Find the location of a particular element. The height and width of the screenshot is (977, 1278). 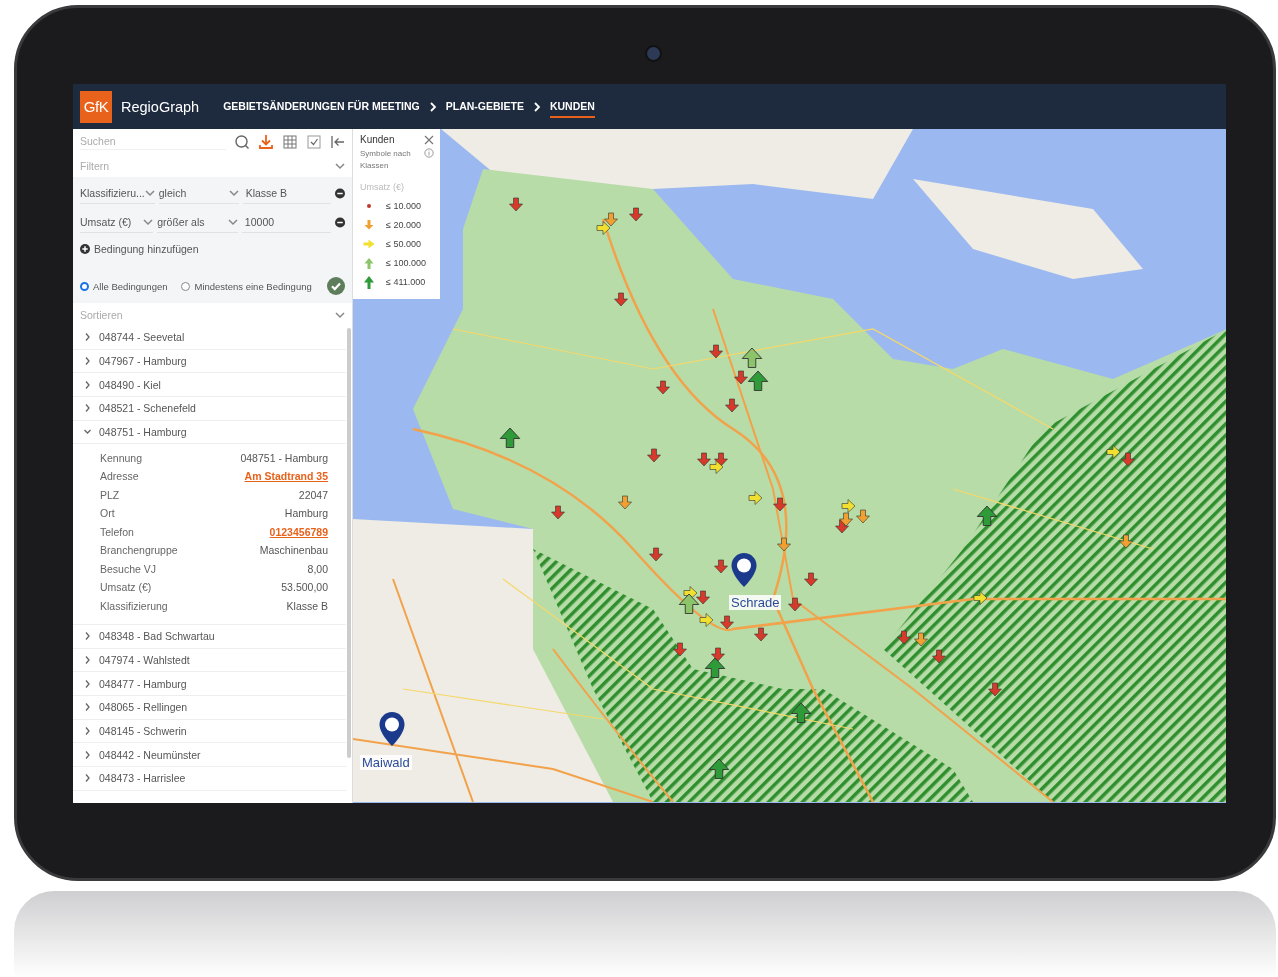

download-icon is located at coordinates (266, 141).